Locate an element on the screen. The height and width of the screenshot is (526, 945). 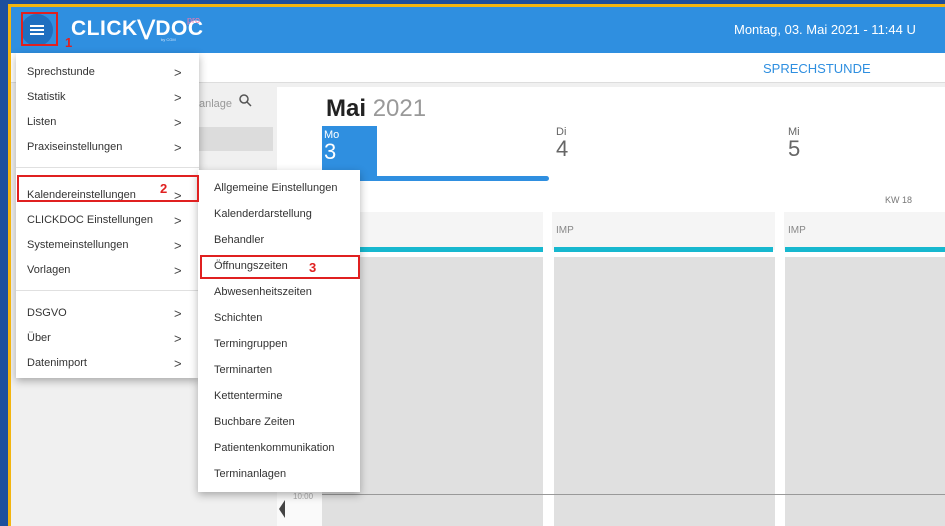
menu-item-label: Über is located at coordinates (39, 338).